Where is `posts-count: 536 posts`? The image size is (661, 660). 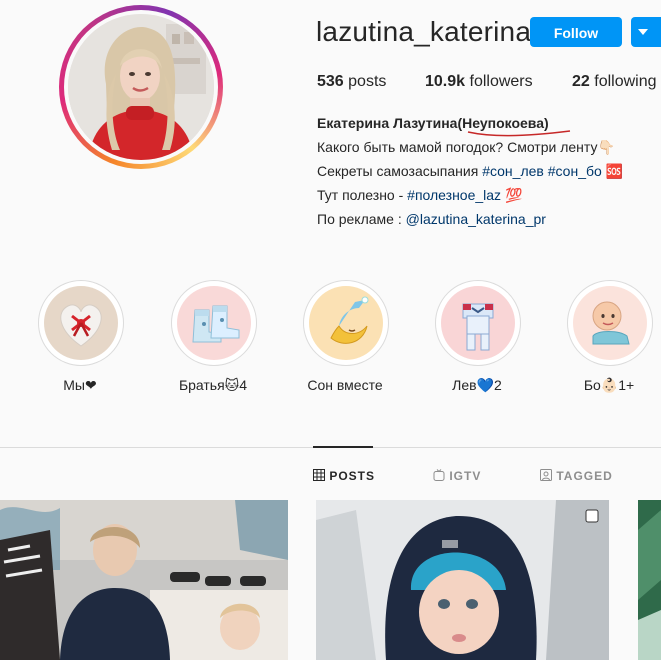
posts-count: 536 posts is located at coordinates (352, 81).